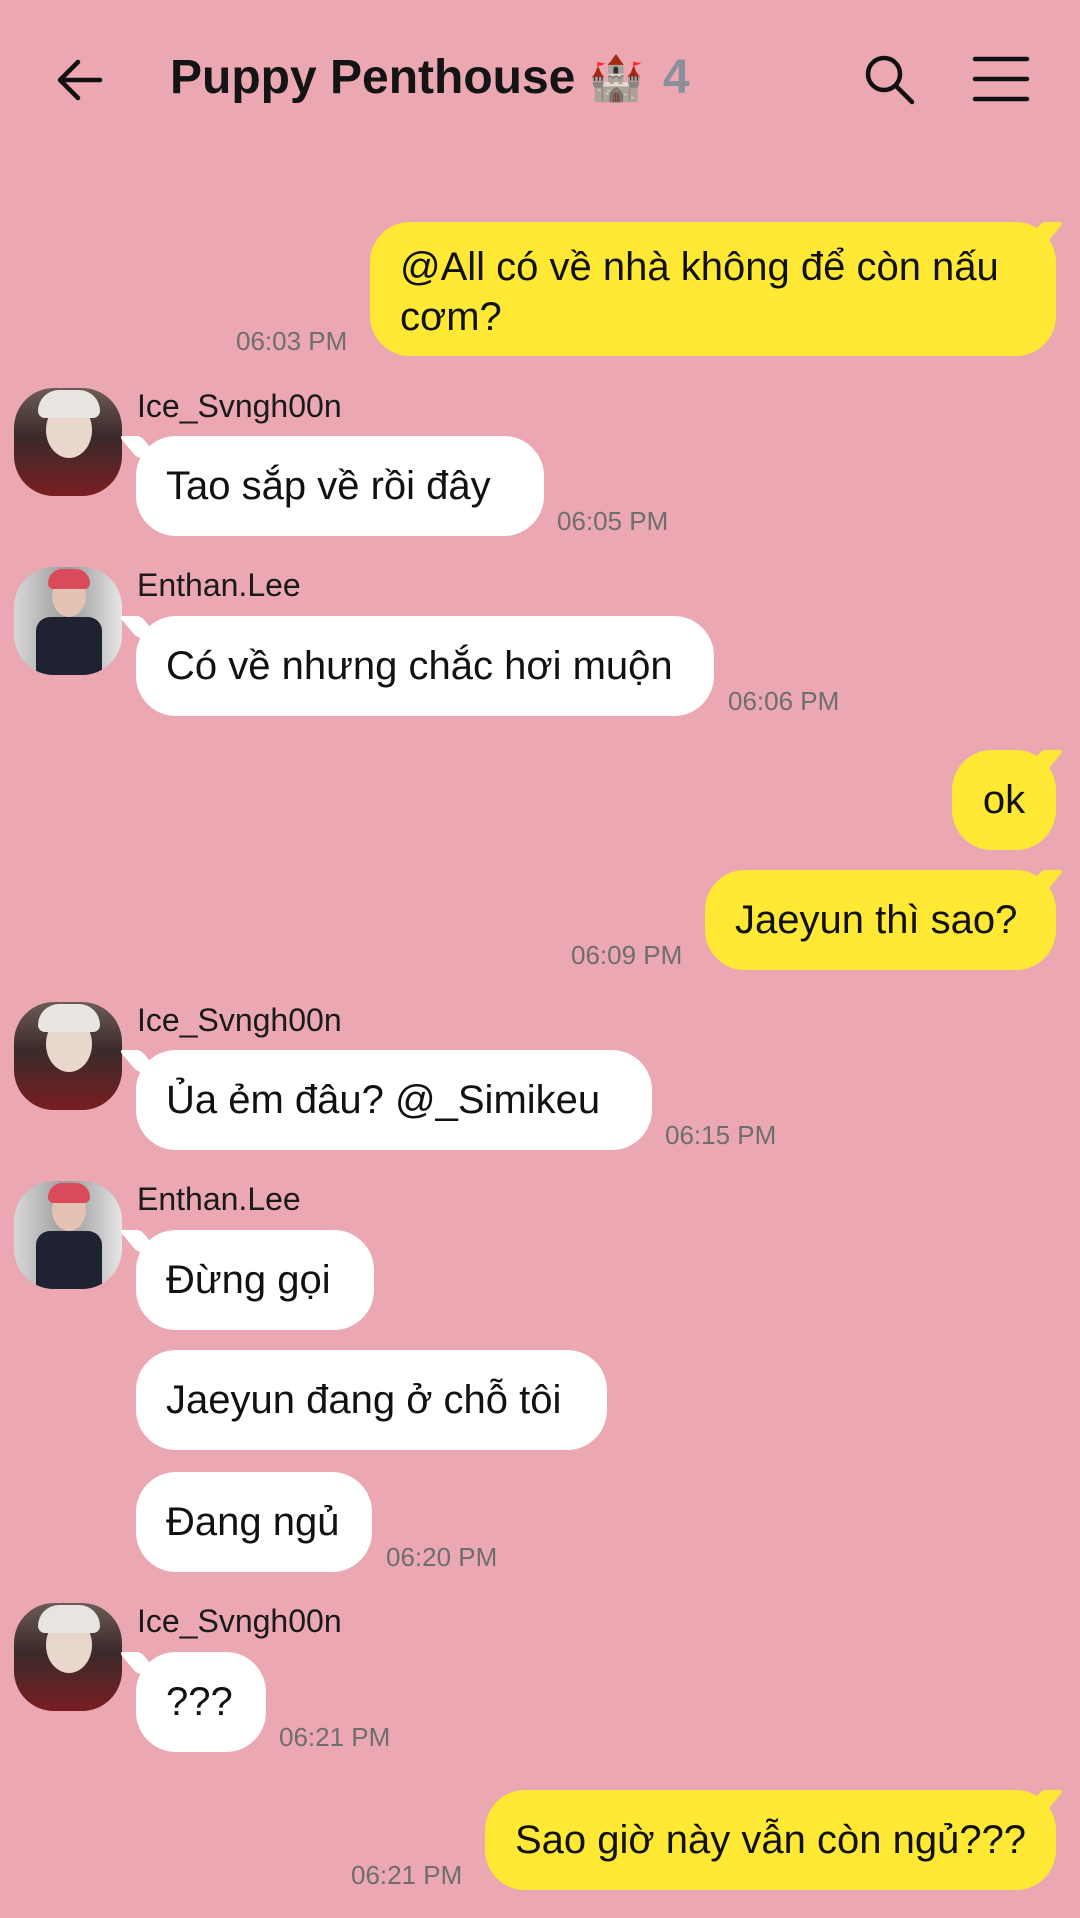 This screenshot has height=1918, width=1080. I want to click on message-time: 06:15 PM, so click(721, 1135).